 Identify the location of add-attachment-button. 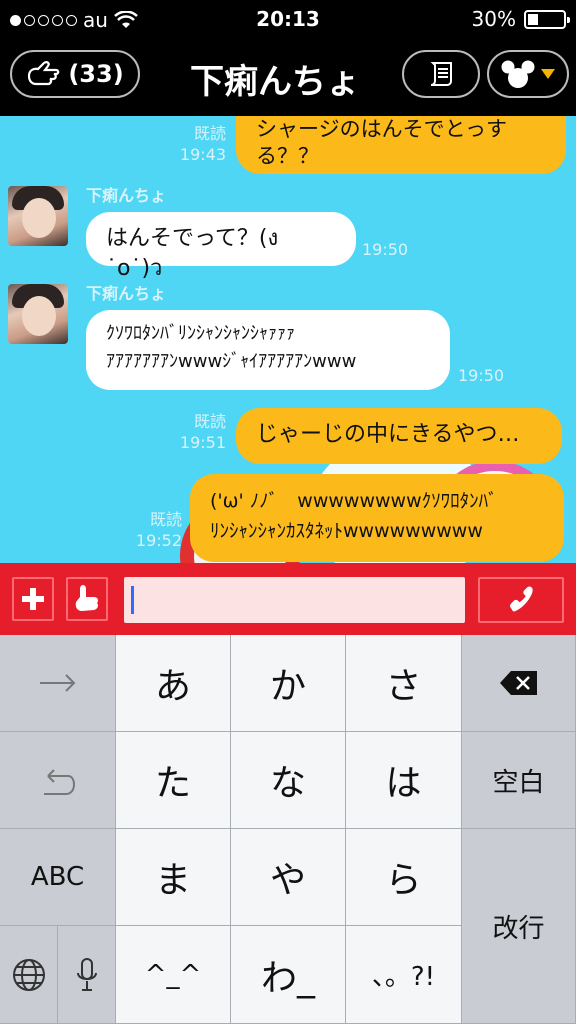
(33, 599).